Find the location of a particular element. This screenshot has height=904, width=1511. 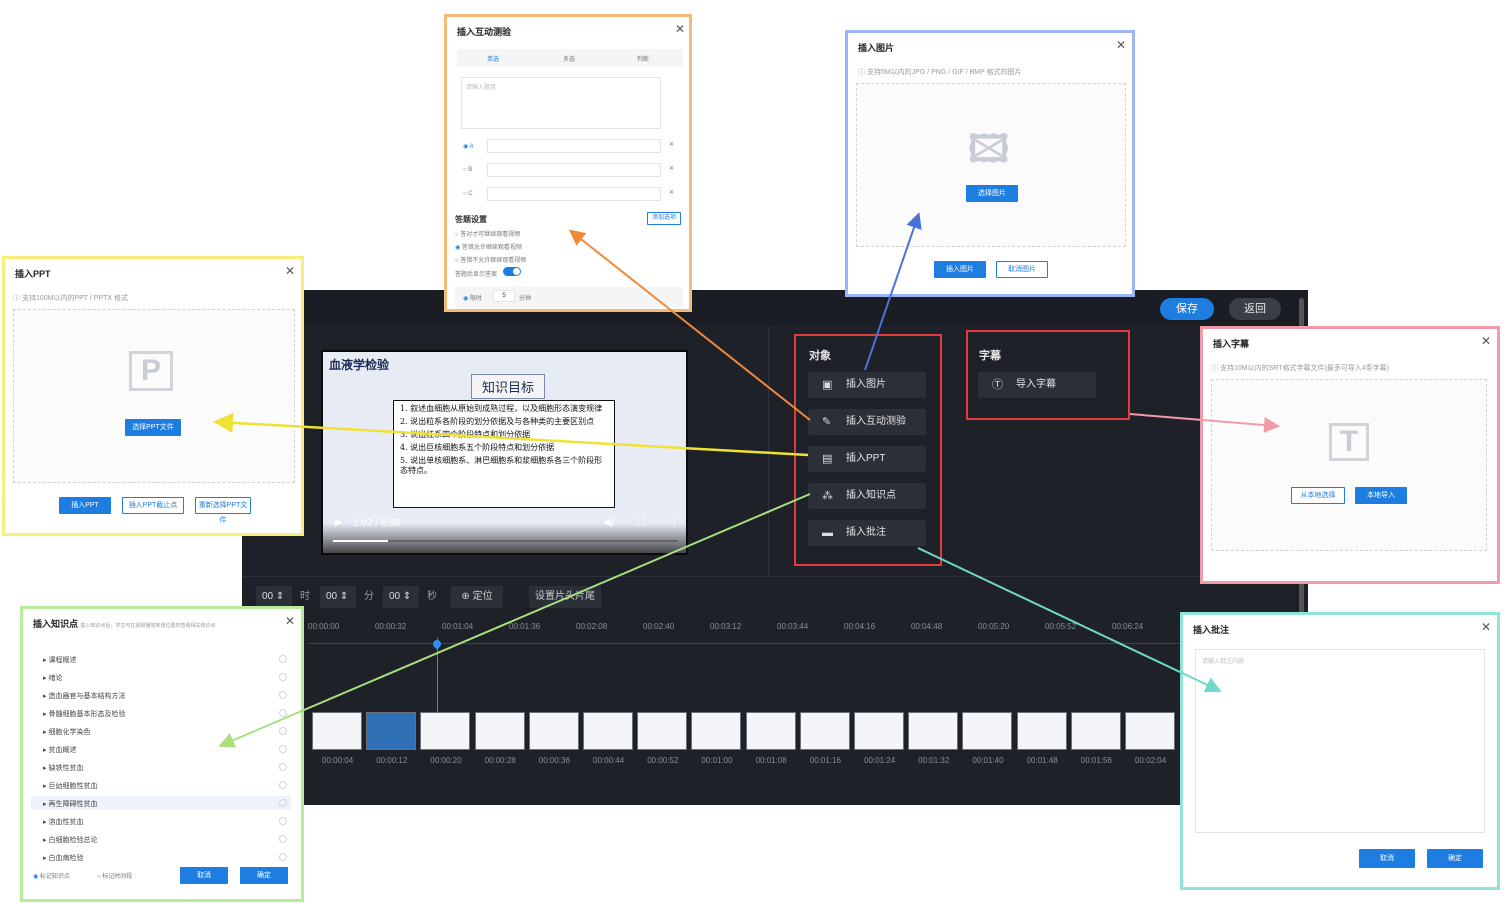

arrow-quiz is located at coordinates (689, 325).